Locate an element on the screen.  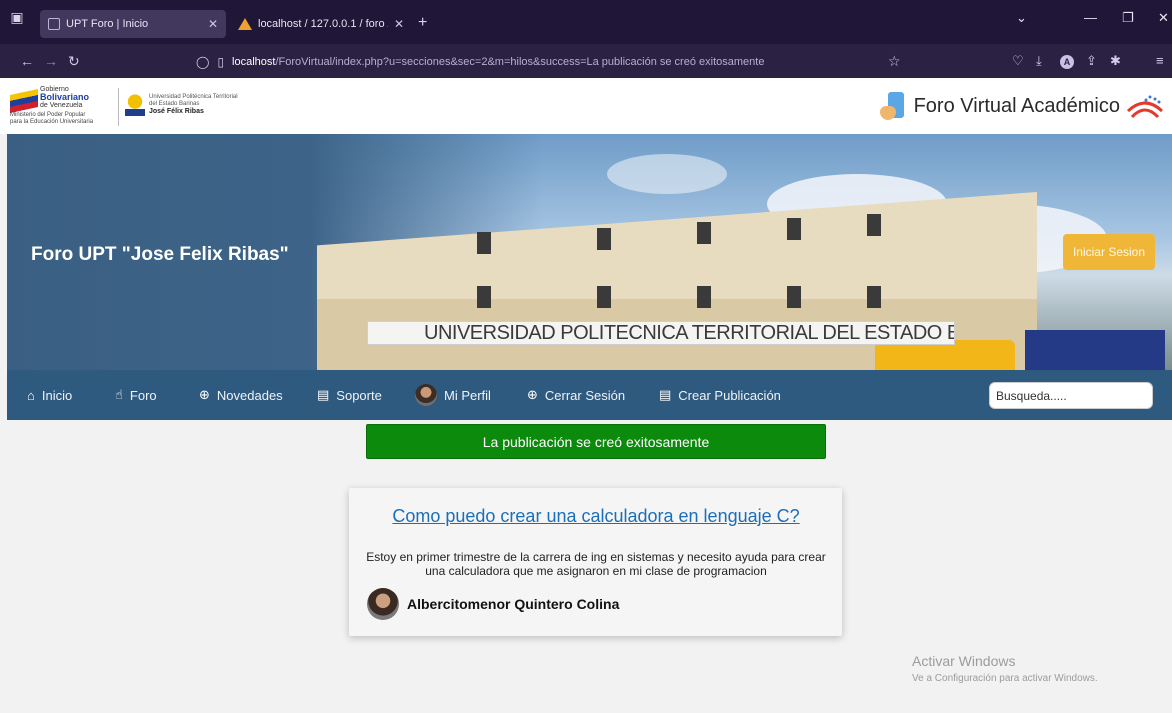
brand-title: Foro Virtual Académico is located at coordinates (1016, 105).